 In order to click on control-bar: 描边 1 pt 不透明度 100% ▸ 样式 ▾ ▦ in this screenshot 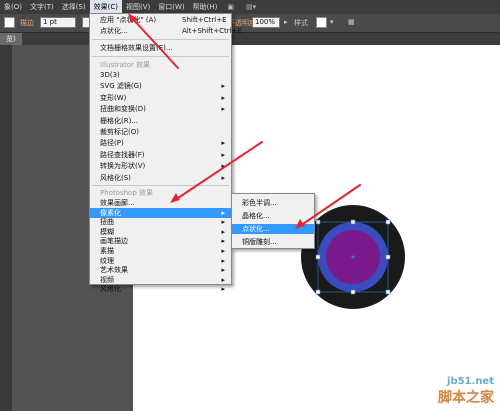, I will do `click(250, 23)`.